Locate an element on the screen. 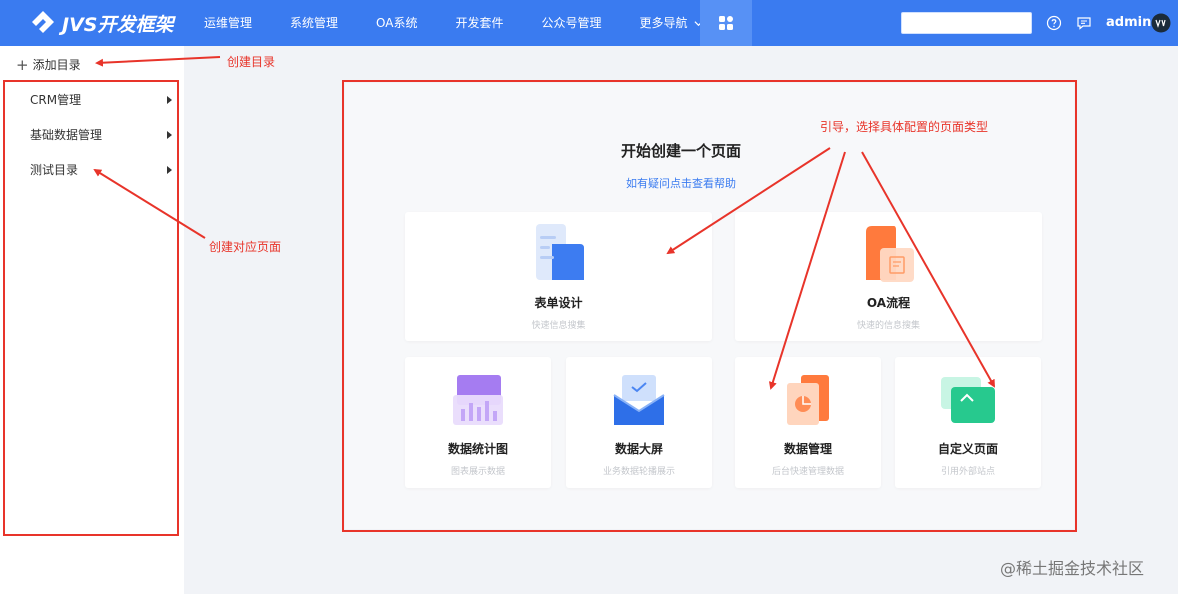 The width and height of the screenshot is (1178, 594). logo-text: JVS开发框架 is located at coordinates (118, 24).